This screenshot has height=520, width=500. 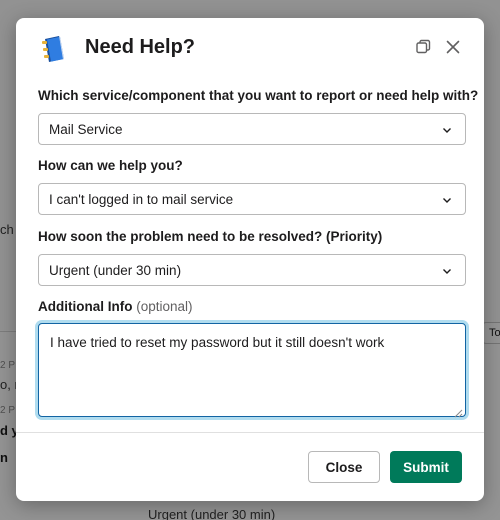 I want to click on popout-icon, so click(x=423, y=47).